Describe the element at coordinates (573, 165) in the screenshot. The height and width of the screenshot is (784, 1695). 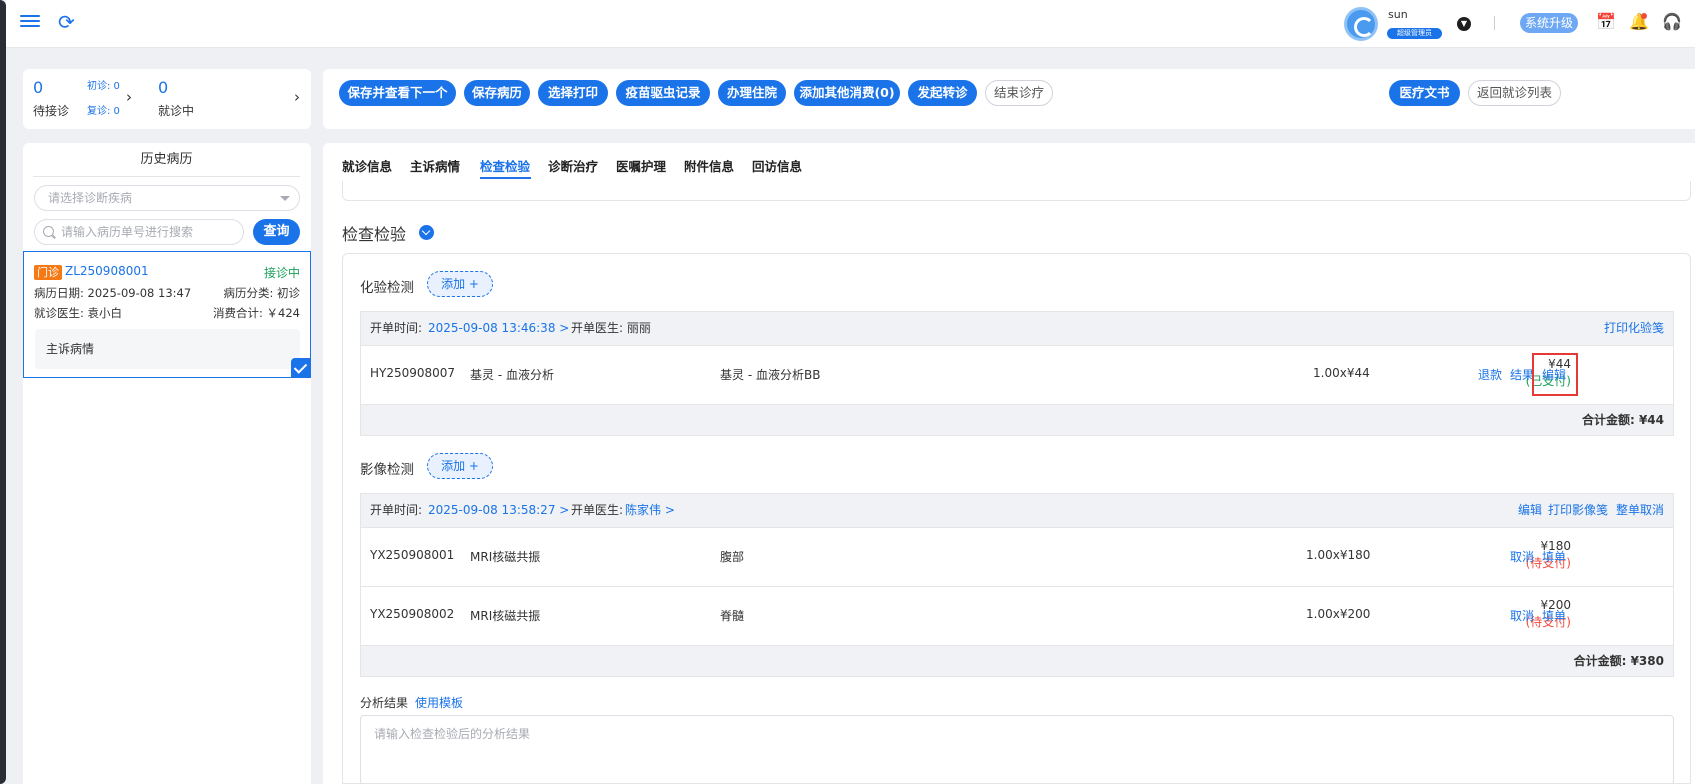
I see `tab-diagnosis: 诊断治疗` at that location.